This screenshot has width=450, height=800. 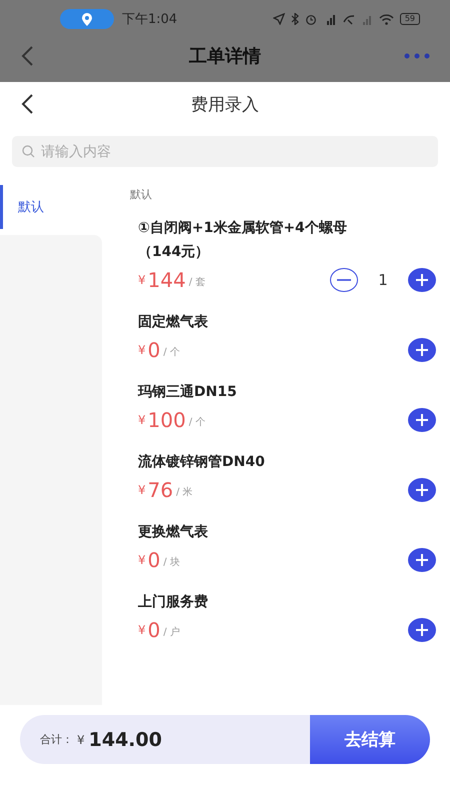 What do you see at coordinates (173, 322) in the screenshot?
I see `item-name: 固定燃气表` at bounding box center [173, 322].